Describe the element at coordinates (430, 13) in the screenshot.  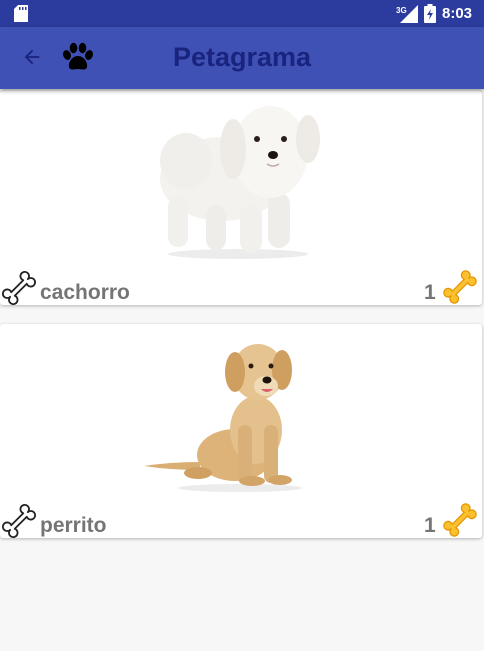
I see `battery-icon` at that location.